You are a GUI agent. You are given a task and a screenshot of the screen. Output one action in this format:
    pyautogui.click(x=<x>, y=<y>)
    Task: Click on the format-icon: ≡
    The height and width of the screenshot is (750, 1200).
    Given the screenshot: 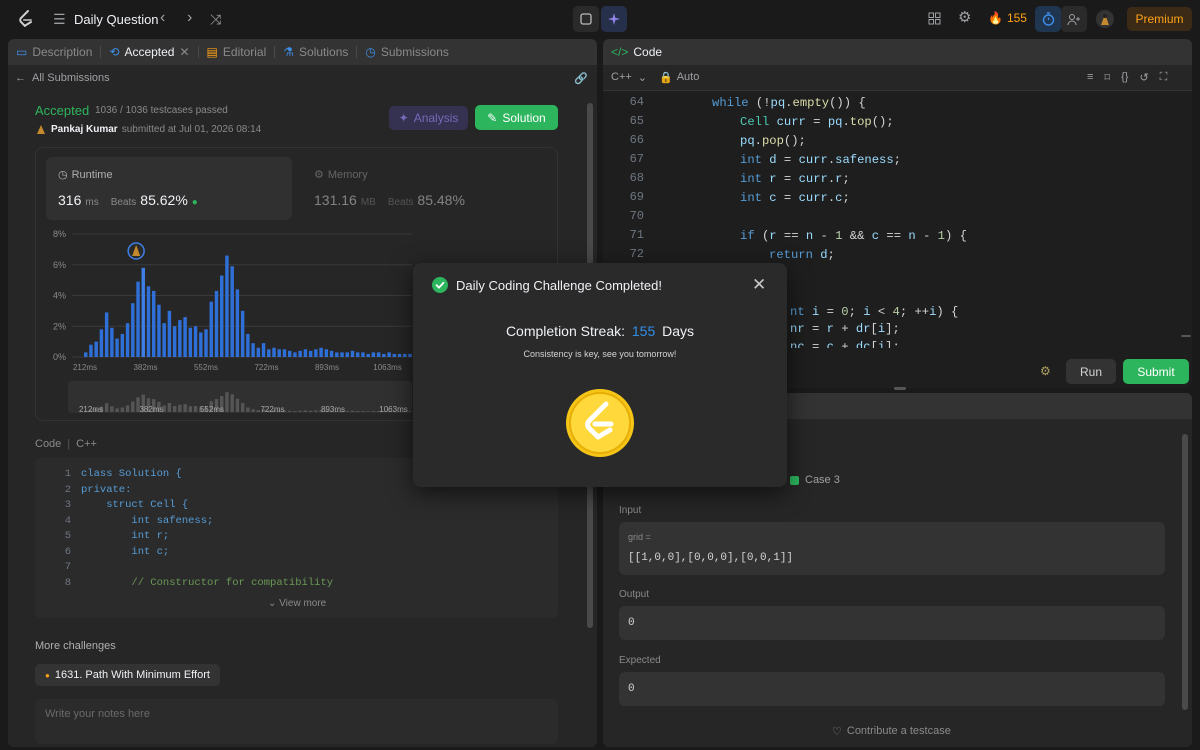 What is the action you would take?
    pyautogui.click(x=1090, y=77)
    